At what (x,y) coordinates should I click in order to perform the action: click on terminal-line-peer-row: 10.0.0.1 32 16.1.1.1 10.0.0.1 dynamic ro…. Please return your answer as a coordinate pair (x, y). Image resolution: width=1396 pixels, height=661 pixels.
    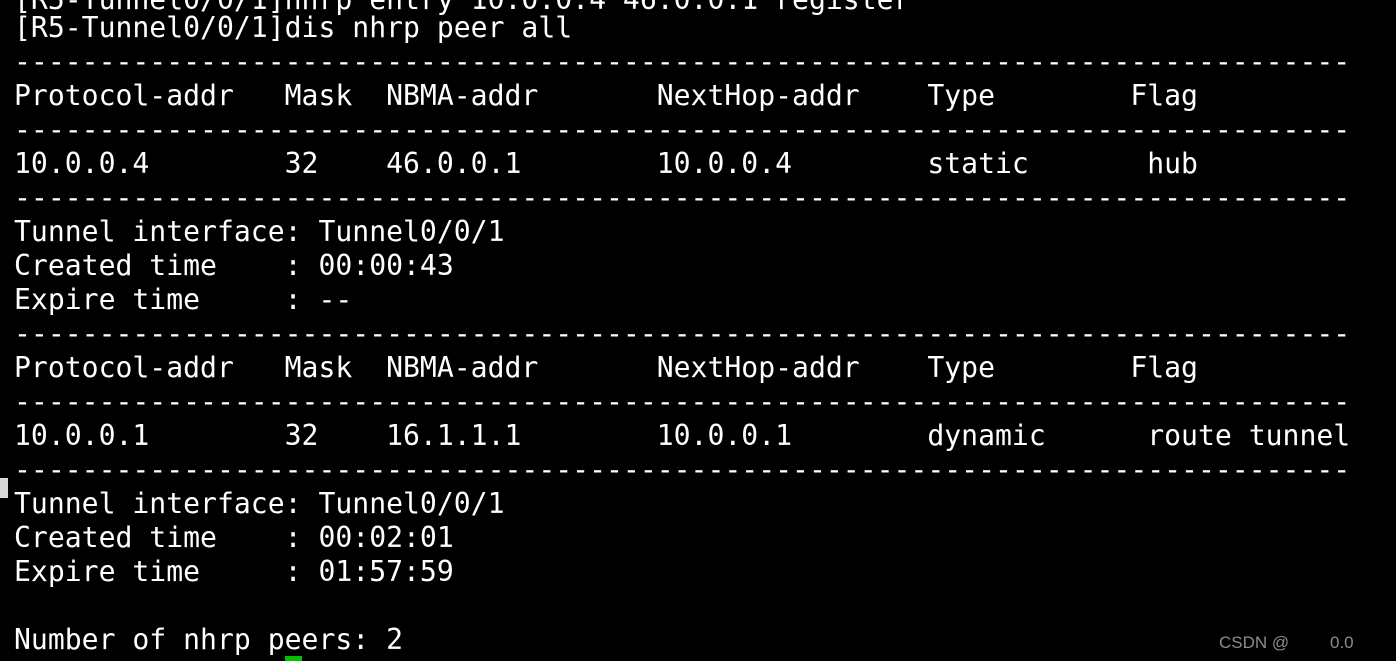
    Looking at the image, I should click on (682, 435).